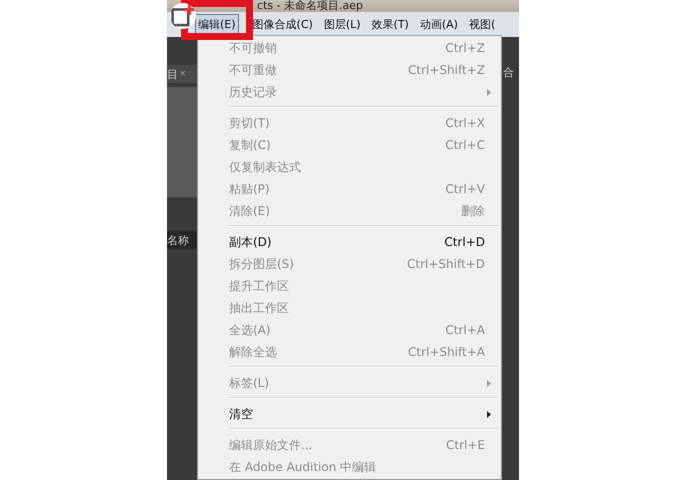  I want to click on close-icon: ×, so click(183, 74).